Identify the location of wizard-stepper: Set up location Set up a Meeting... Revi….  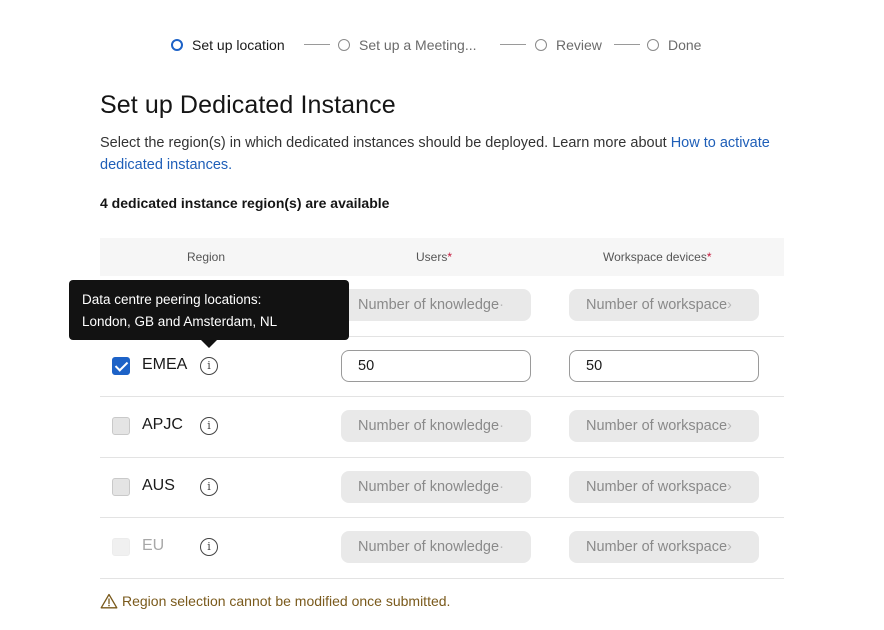
(442, 45).